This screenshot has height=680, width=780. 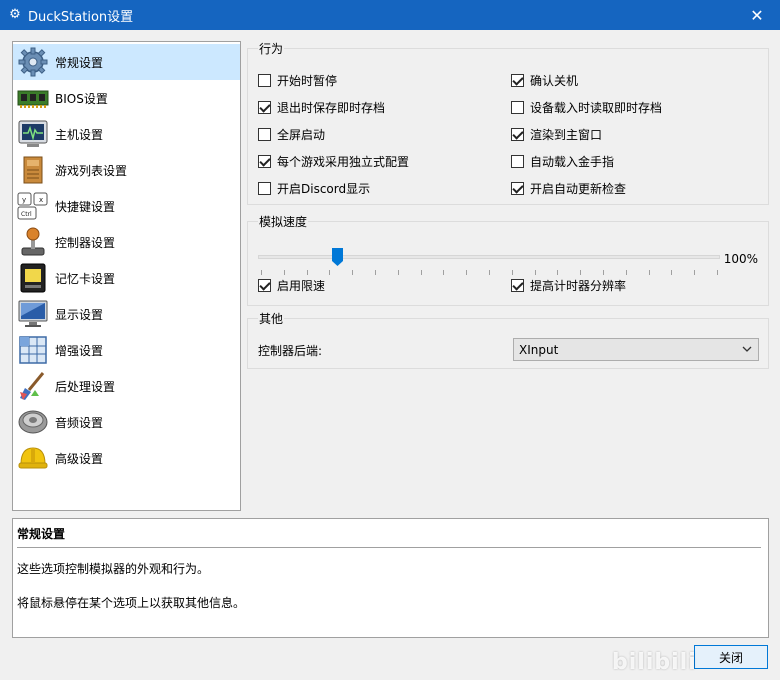 What do you see at coordinates (85, 207) in the screenshot?
I see `sidebar-item-label: 快捷键设置` at bounding box center [85, 207].